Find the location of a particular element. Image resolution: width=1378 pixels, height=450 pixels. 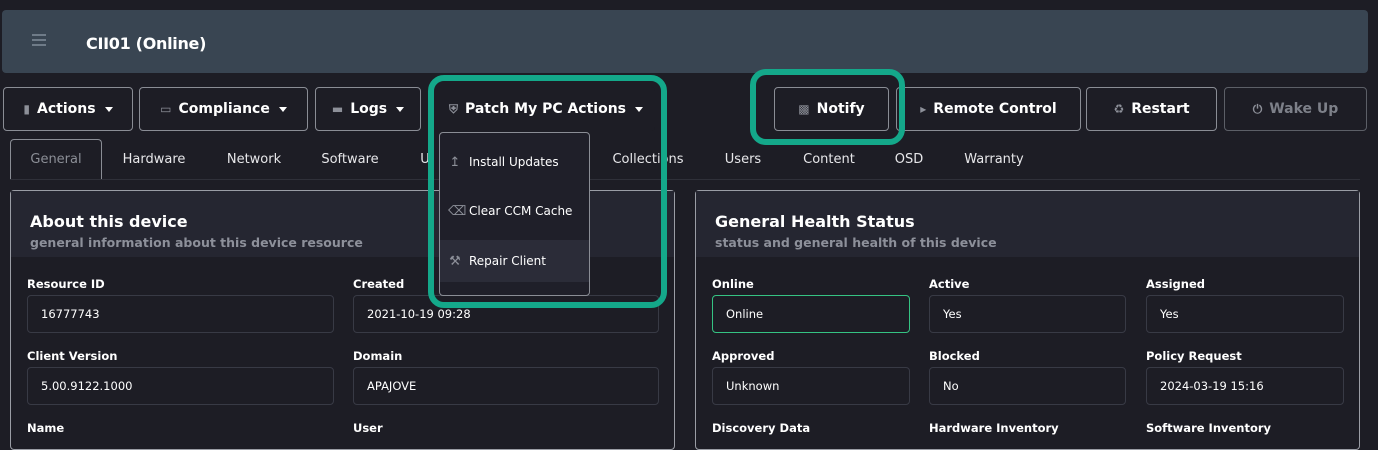

blocked-label: Blocked is located at coordinates (954, 356).